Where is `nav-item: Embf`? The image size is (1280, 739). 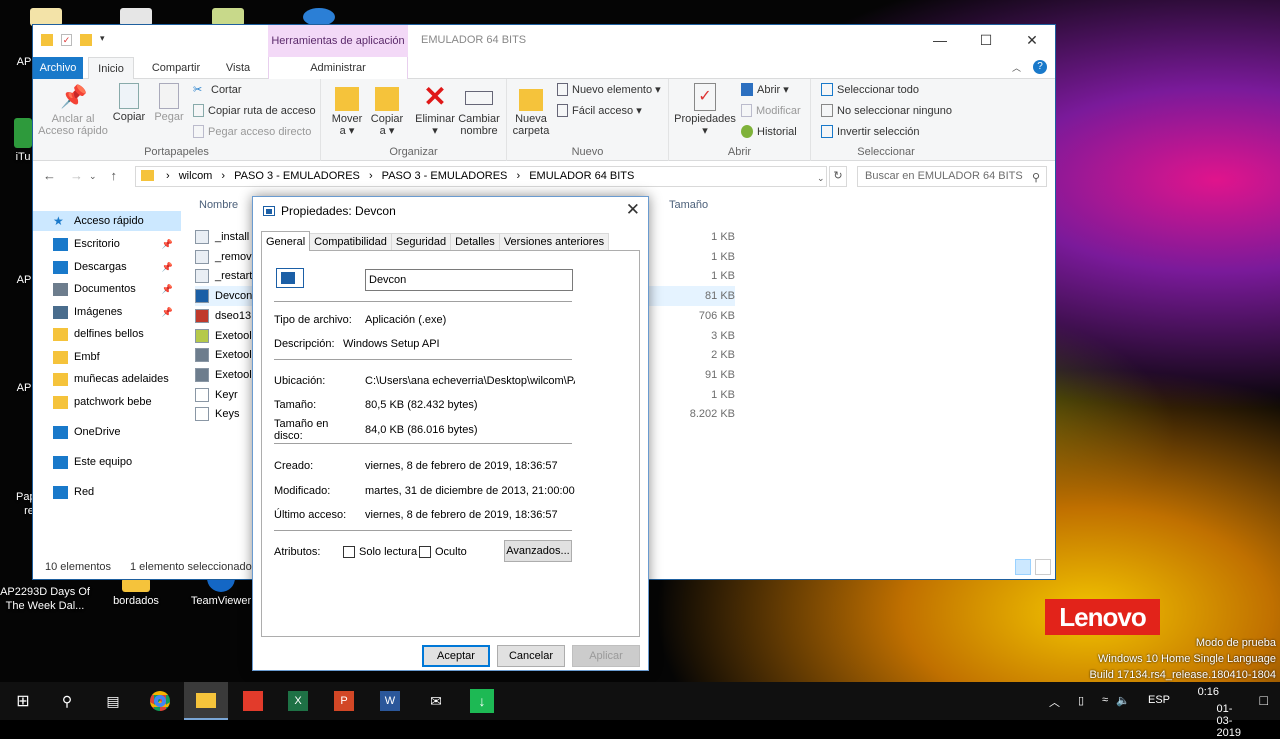 nav-item: Embf is located at coordinates (116, 357).